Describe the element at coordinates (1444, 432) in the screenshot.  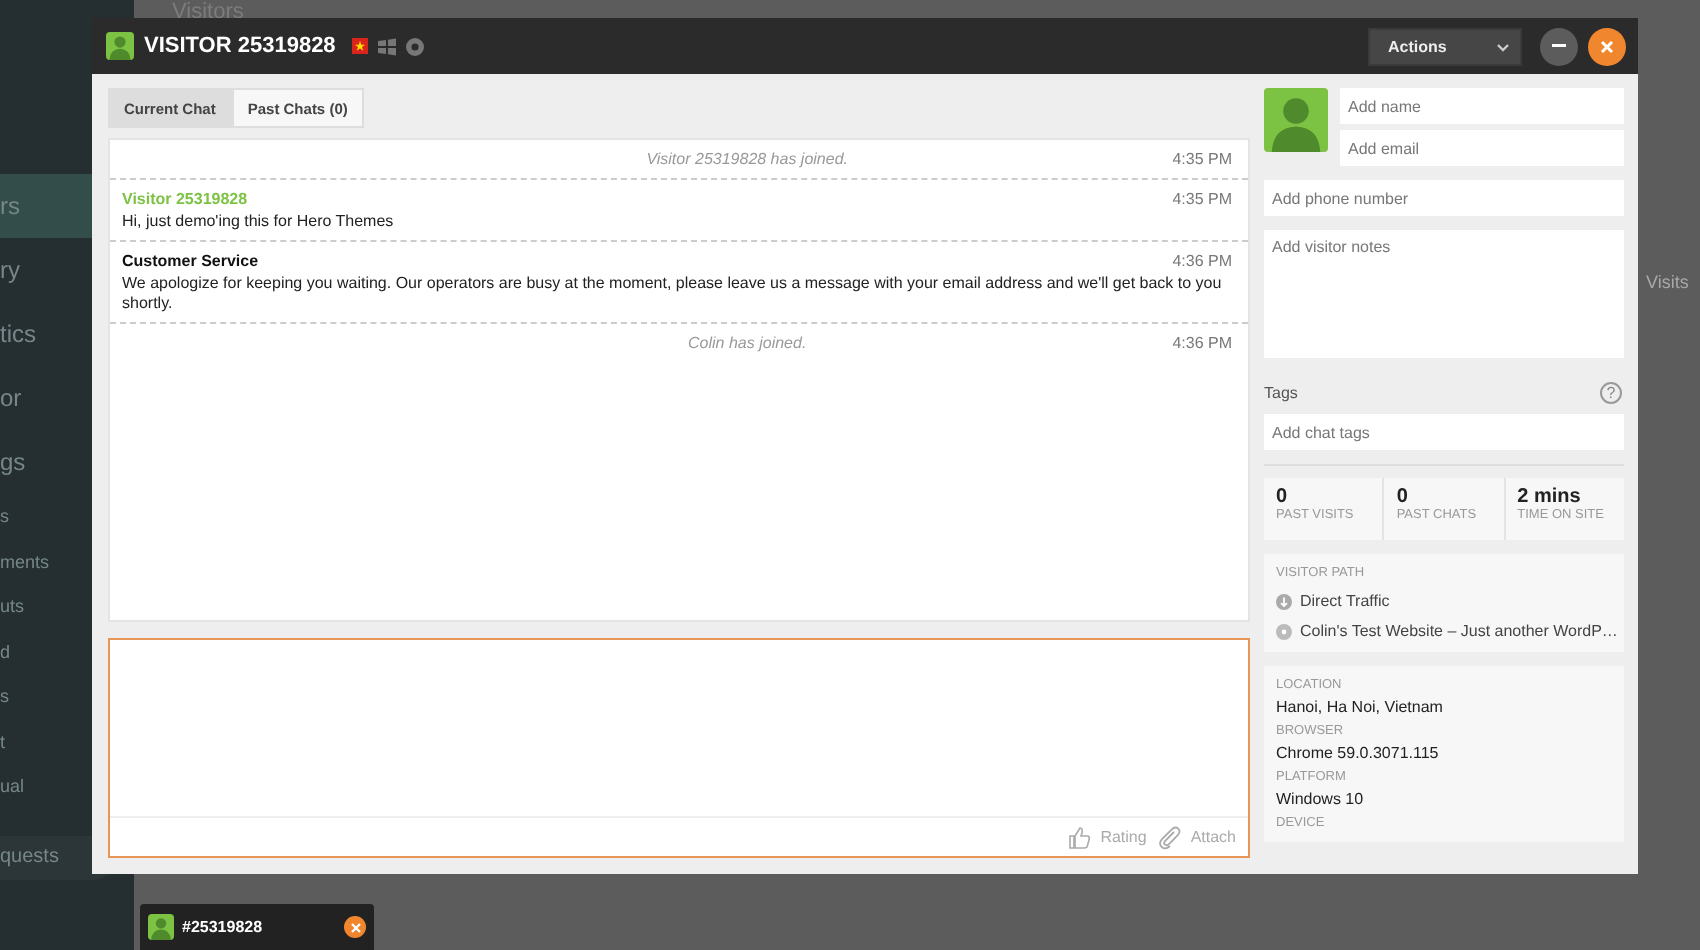
I see `tags-field: Add chat tags` at that location.